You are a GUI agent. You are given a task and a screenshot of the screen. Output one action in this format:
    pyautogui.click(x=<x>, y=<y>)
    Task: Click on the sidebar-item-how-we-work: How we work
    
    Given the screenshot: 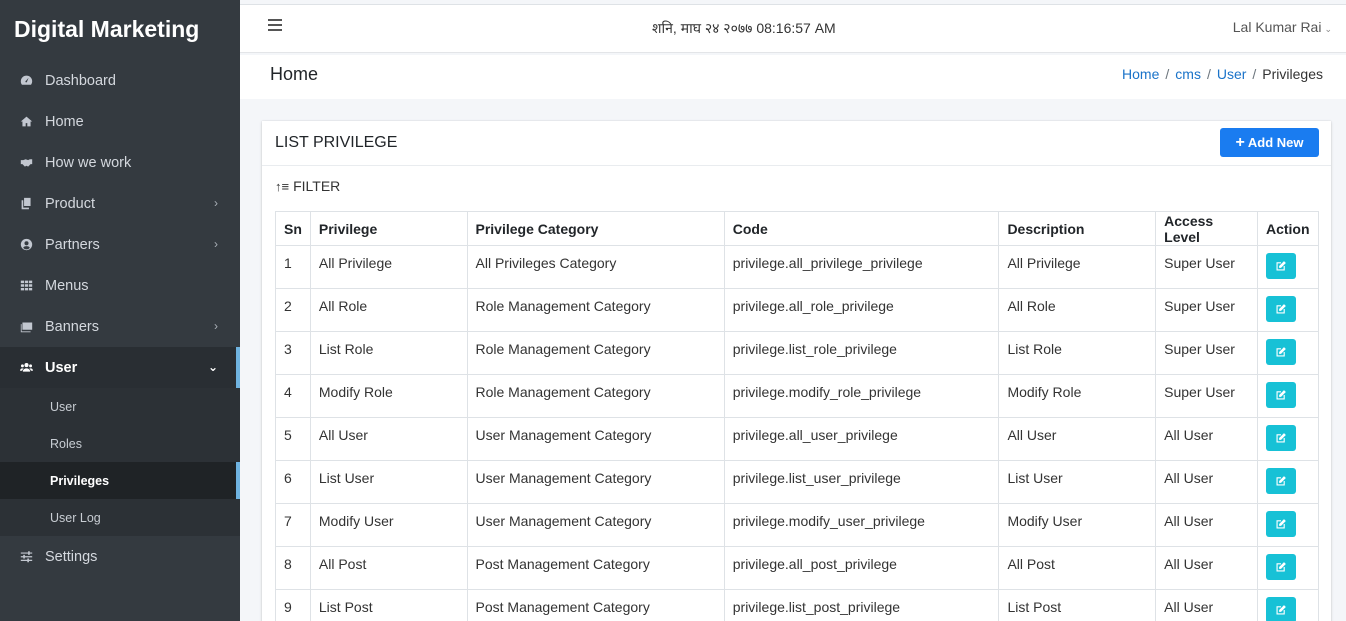 What is the action you would take?
    pyautogui.click(x=120, y=162)
    